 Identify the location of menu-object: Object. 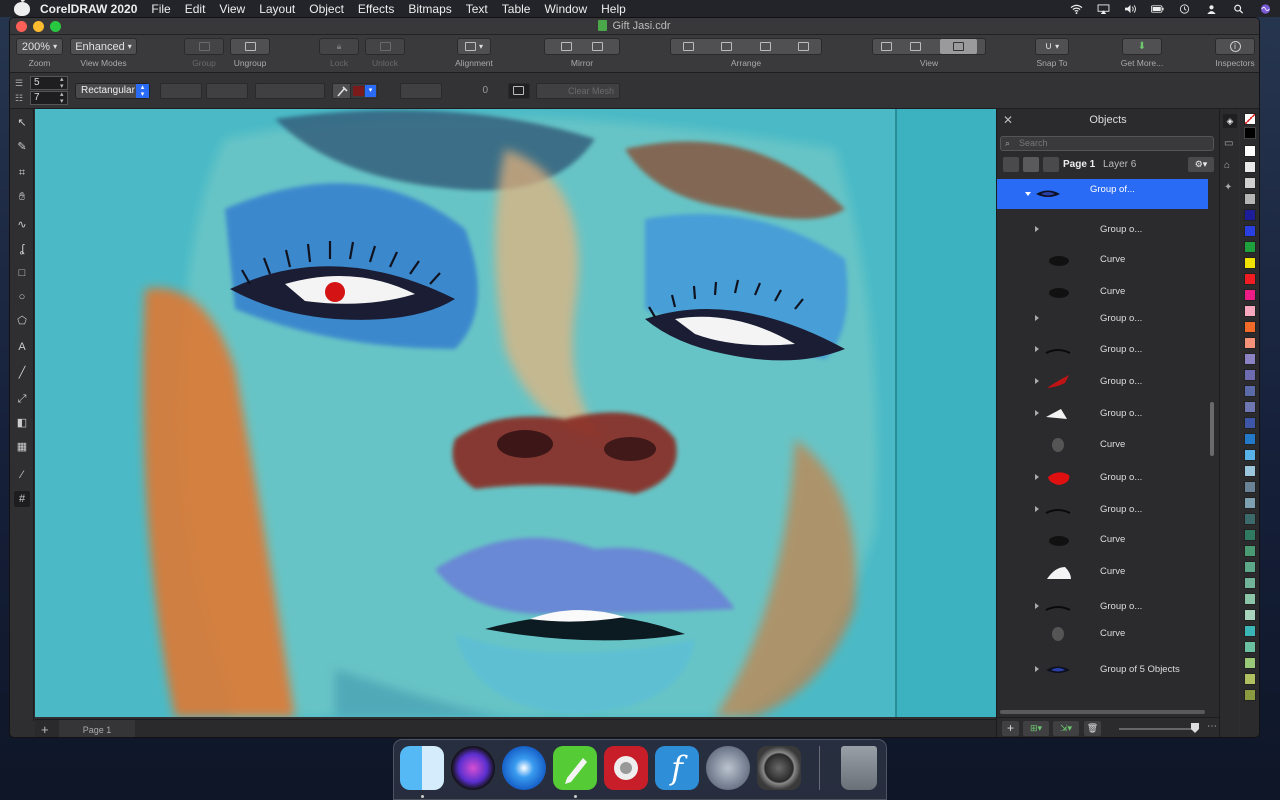
(326, 9).